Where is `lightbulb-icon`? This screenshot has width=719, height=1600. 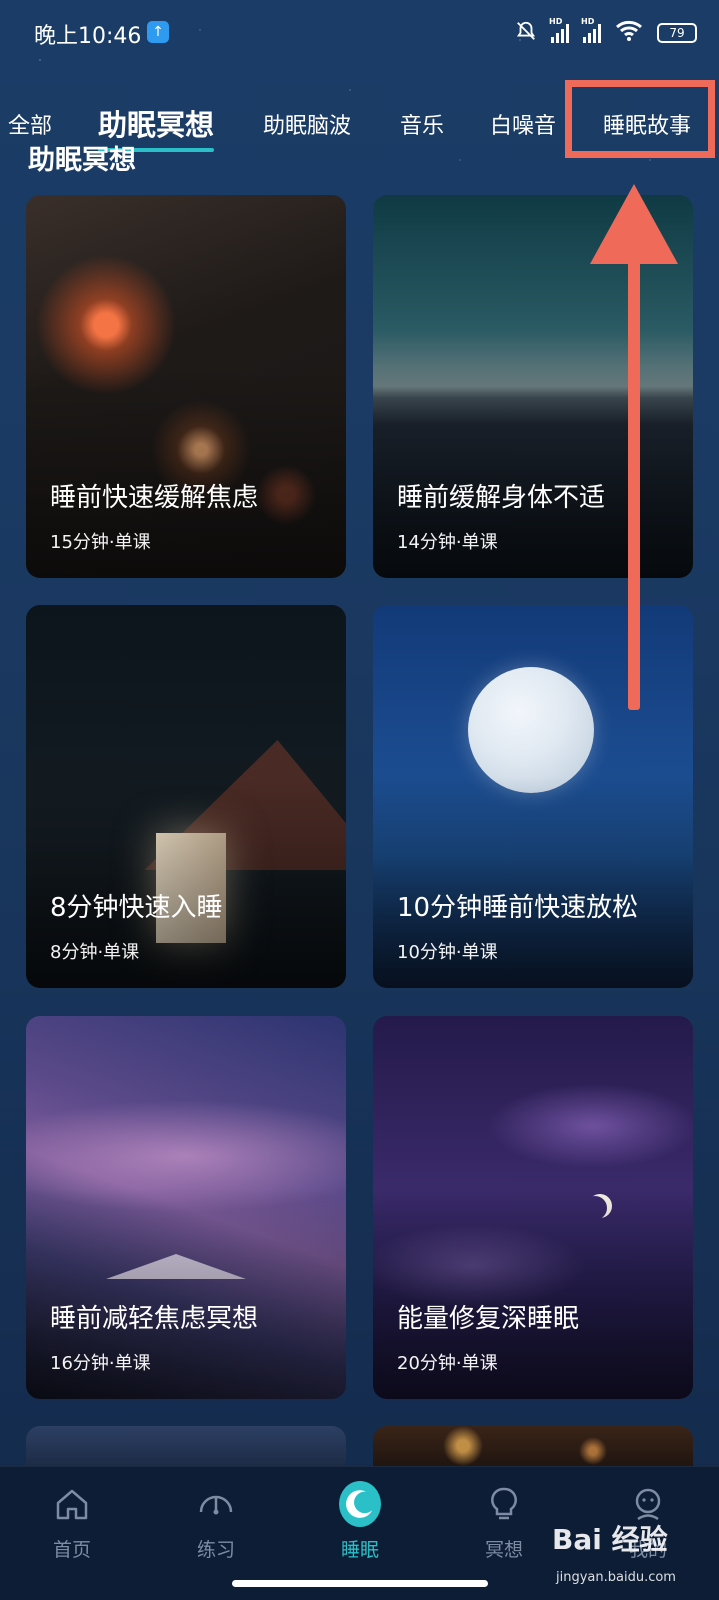
lightbulb-icon is located at coordinates (504, 1504).